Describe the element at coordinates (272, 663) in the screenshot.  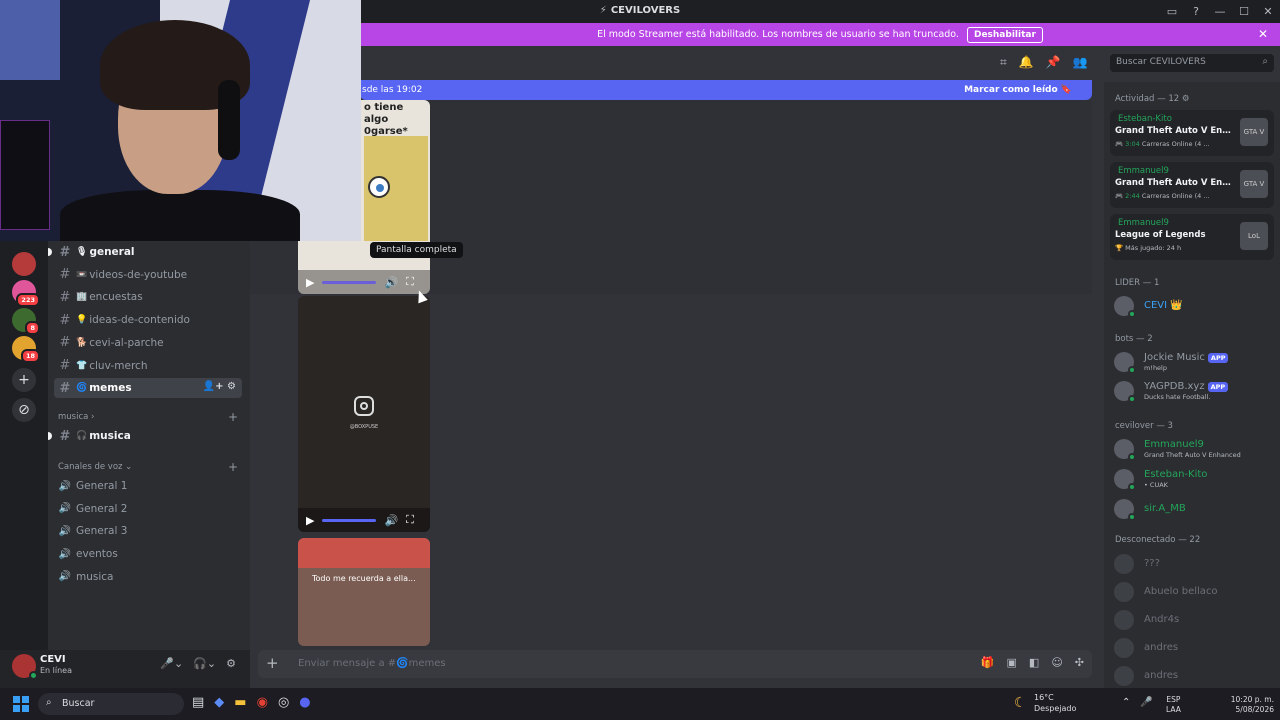
I see `attach-icon: +` at that location.